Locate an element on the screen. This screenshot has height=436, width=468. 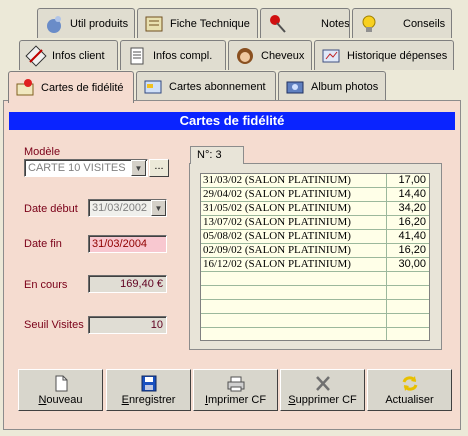
table-row: 02/09/02 (SALON PLATINIUM) 16,20 is located at coordinates (315, 251).